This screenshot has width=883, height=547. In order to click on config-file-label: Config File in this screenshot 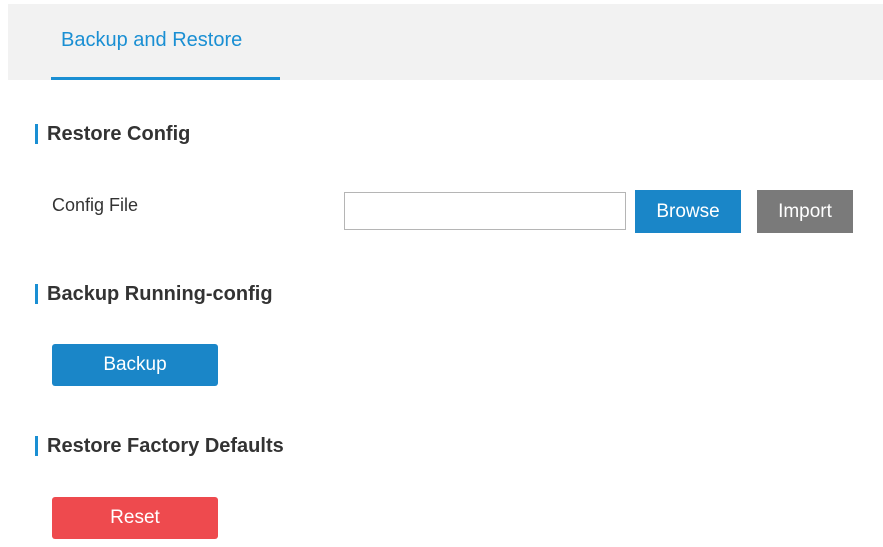, I will do `click(95, 205)`.